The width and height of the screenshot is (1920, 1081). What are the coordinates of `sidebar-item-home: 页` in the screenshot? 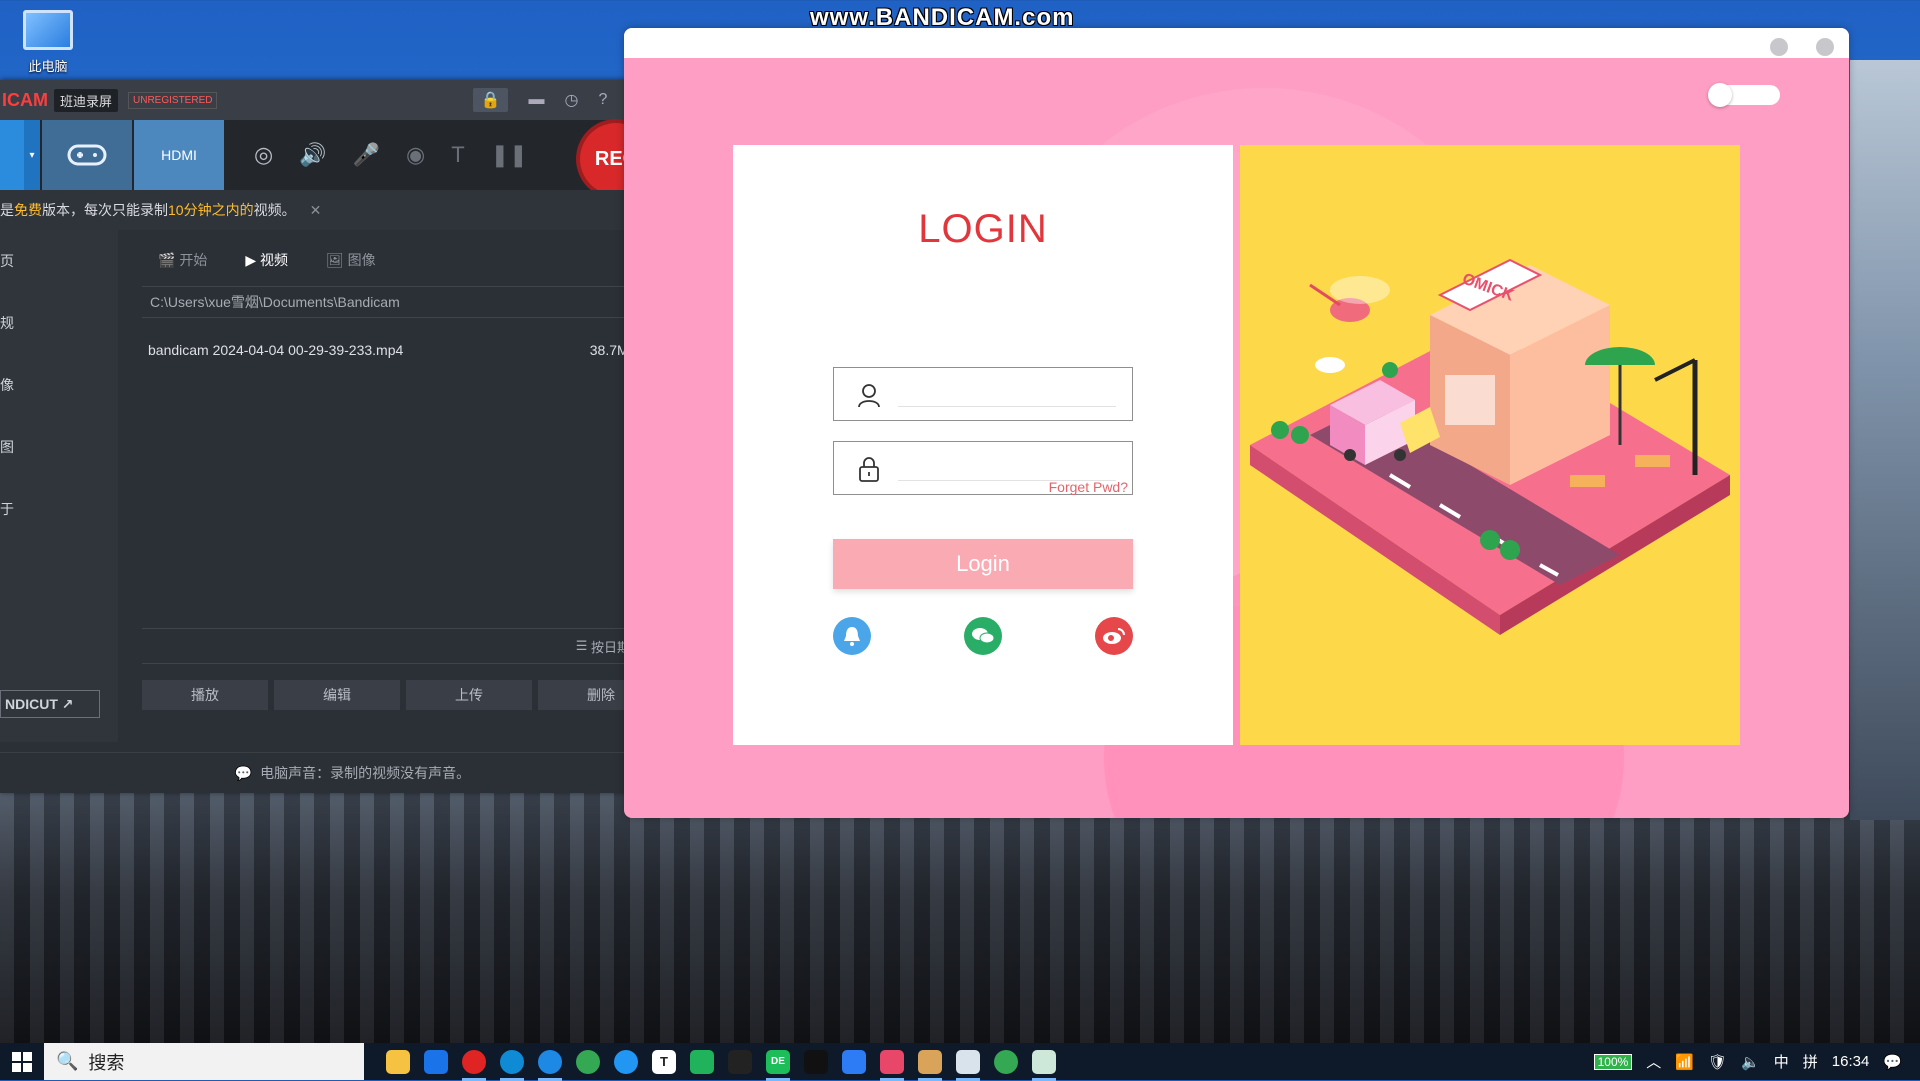 It's located at (59, 261).